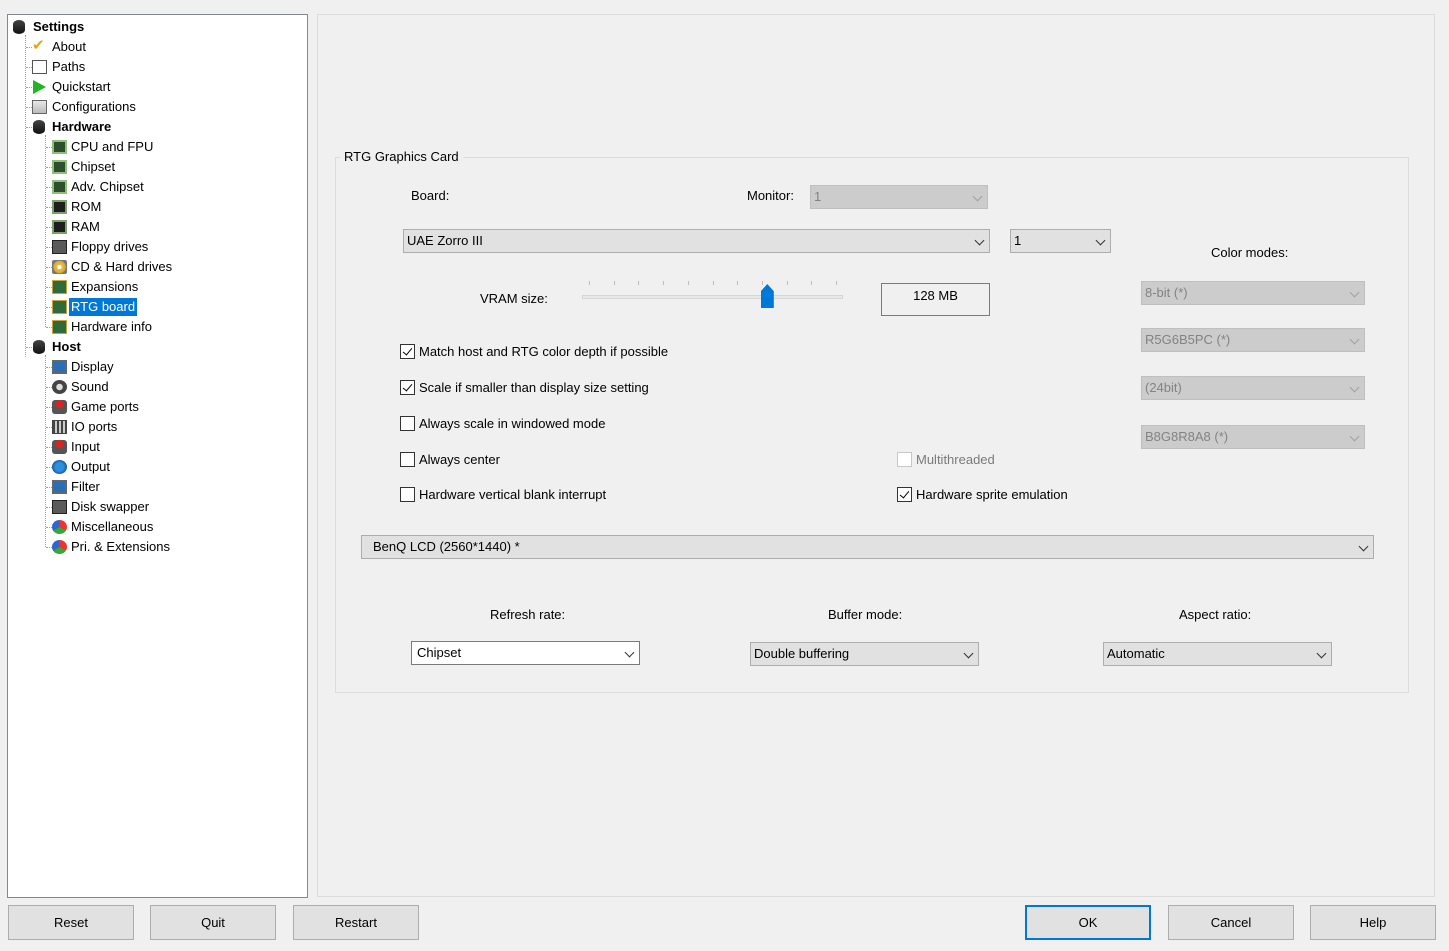 Image resolution: width=1449 pixels, height=951 pixels. I want to click on tree-item-game-ports: Game ports, so click(153, 407).